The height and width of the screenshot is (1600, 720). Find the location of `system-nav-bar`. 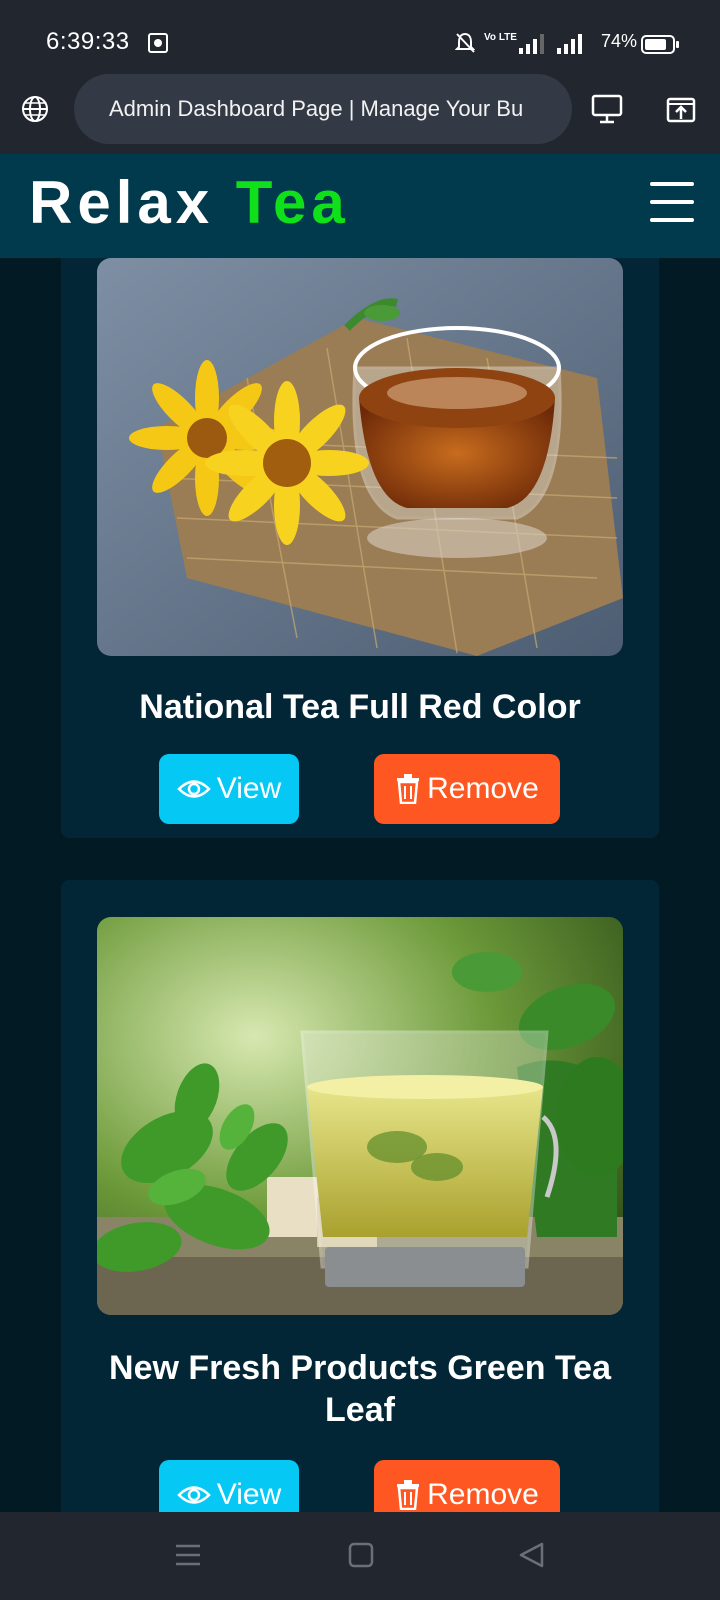

system-nav-bar is located at coordinates (360, 1556).